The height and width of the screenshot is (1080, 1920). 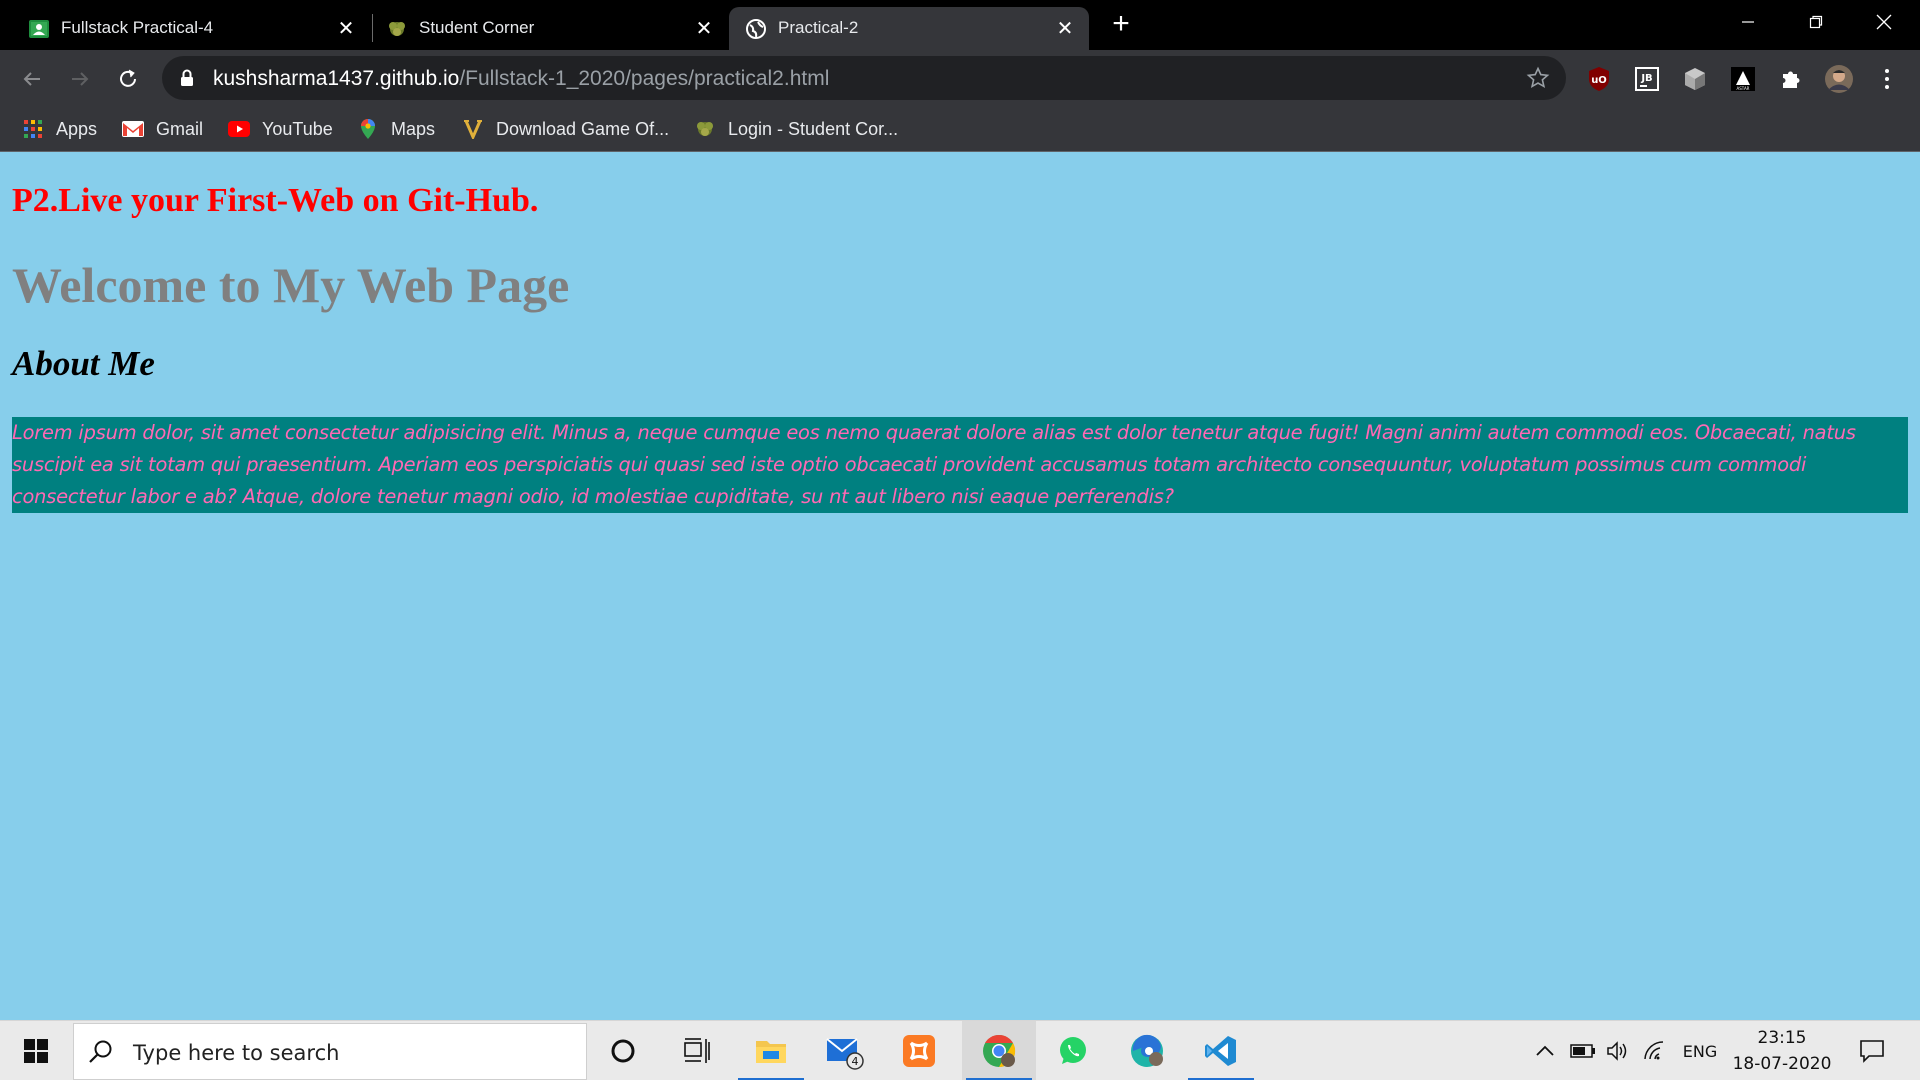 I want to click on forward-button, so click(x=80, y=79).